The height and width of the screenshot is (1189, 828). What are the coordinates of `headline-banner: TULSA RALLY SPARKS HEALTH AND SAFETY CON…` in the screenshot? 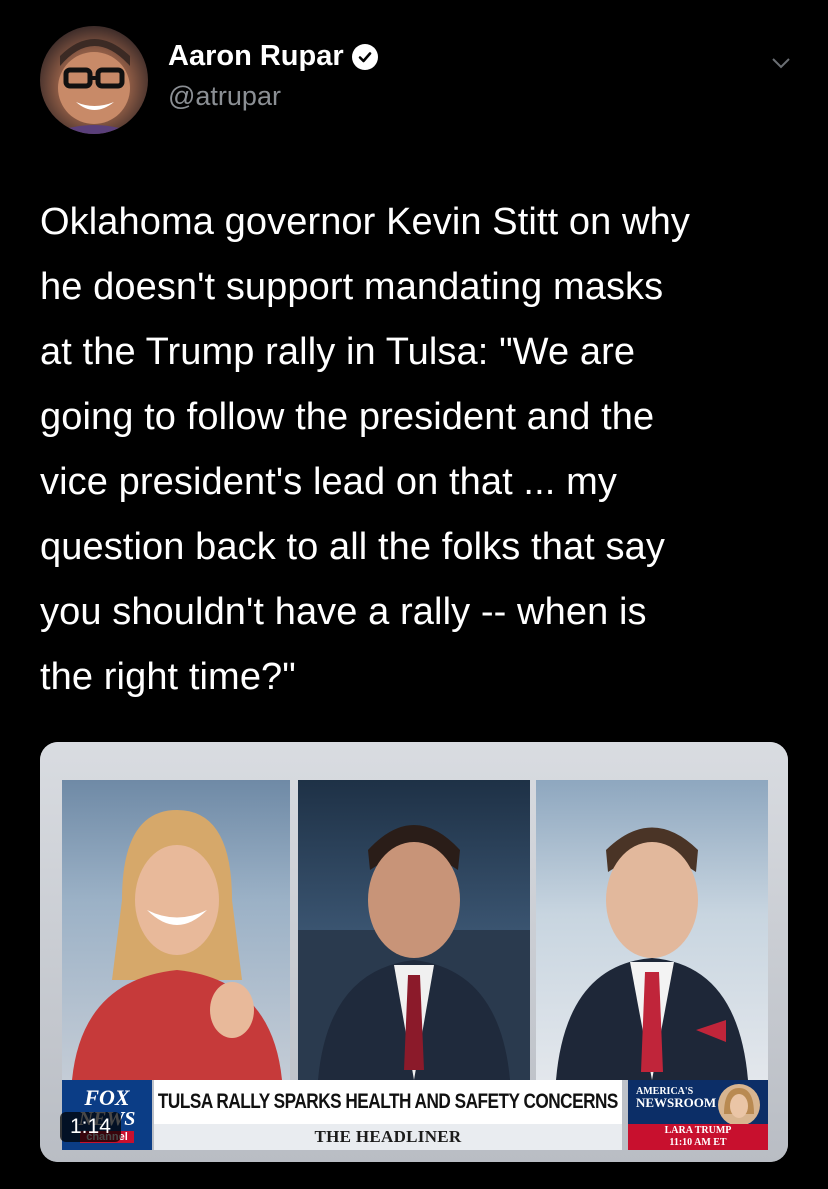 It's located at (388, 1102).